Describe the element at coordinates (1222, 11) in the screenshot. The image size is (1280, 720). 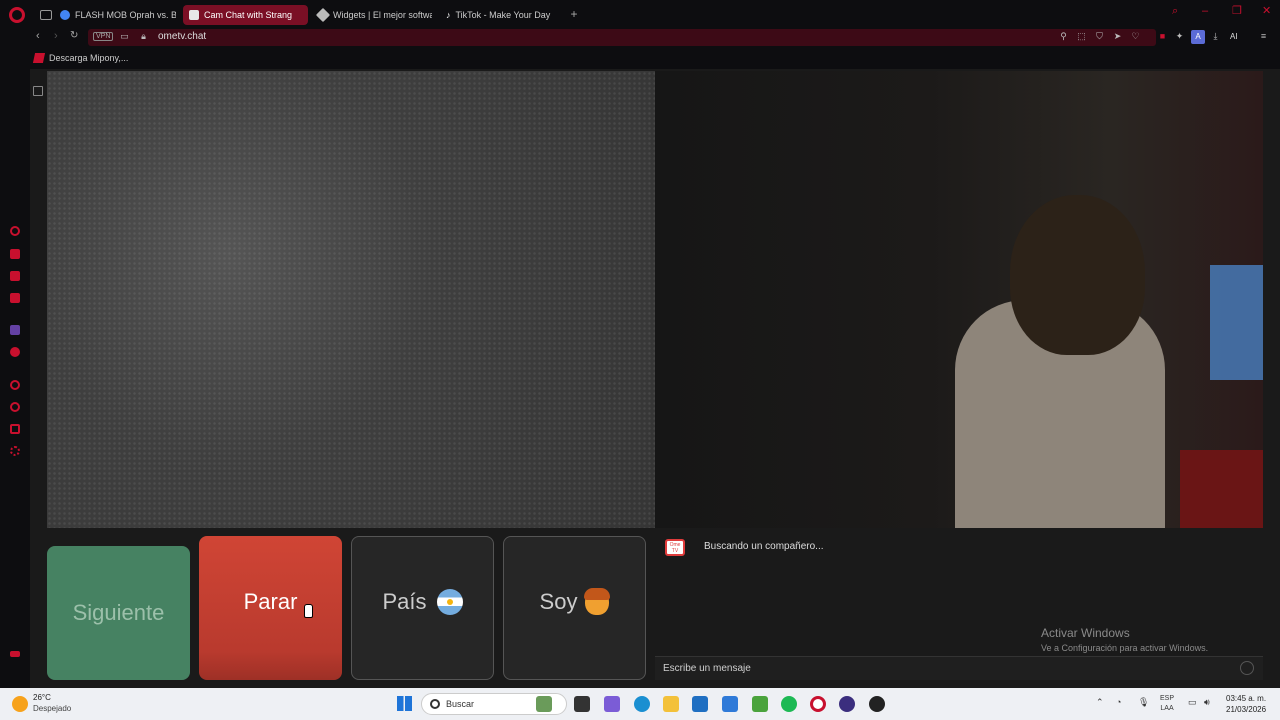
I see `window-controls: ⌕ – ❐ ✕` at that location.